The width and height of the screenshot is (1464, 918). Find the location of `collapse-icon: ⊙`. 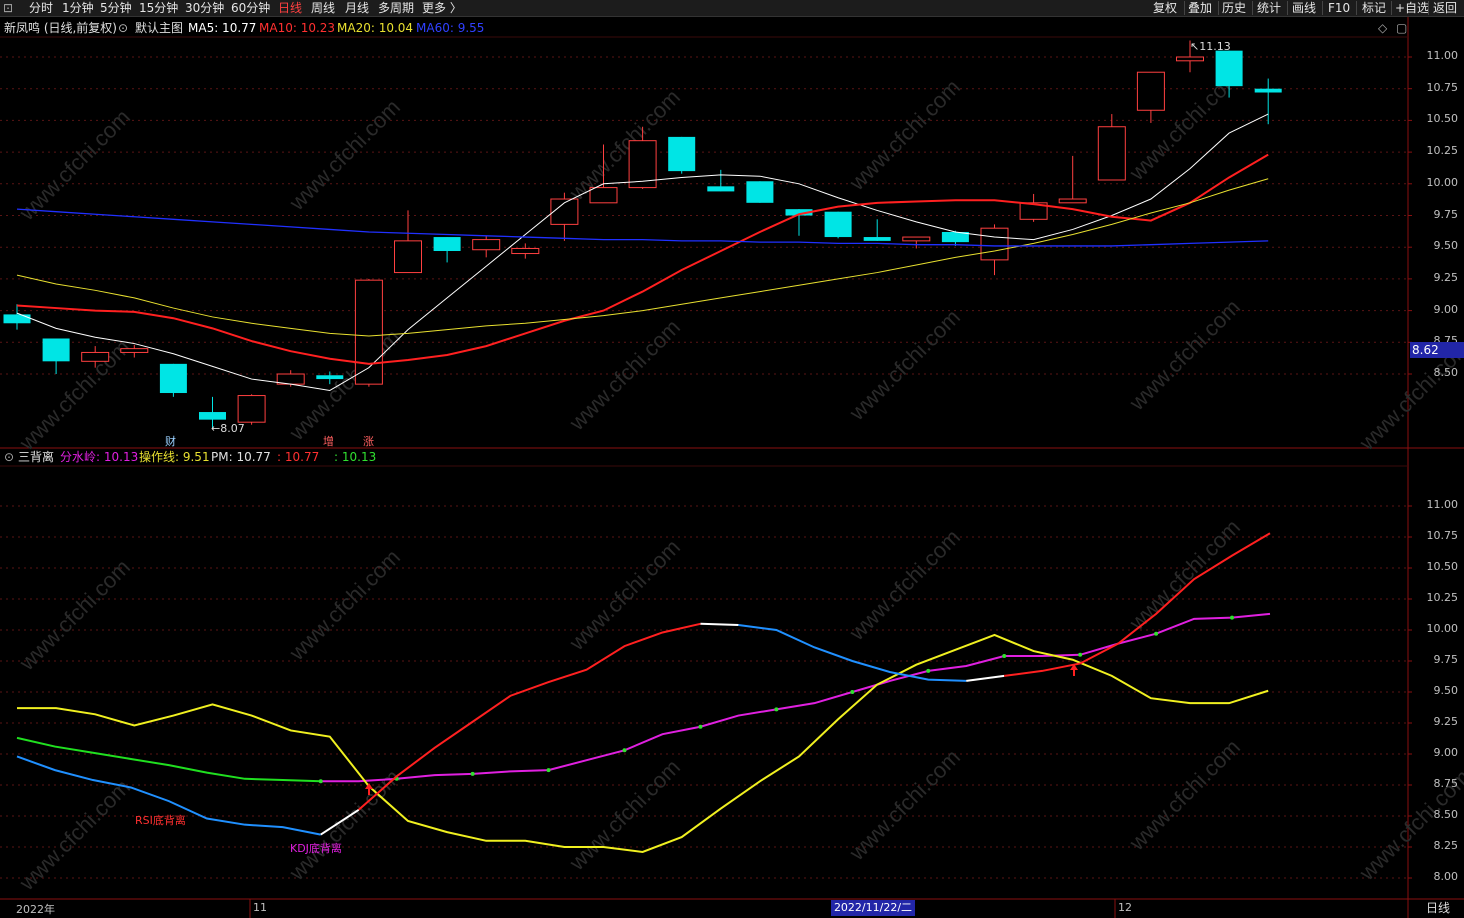

collapse-icon: ⊙ is located at coordinates (9, 457).